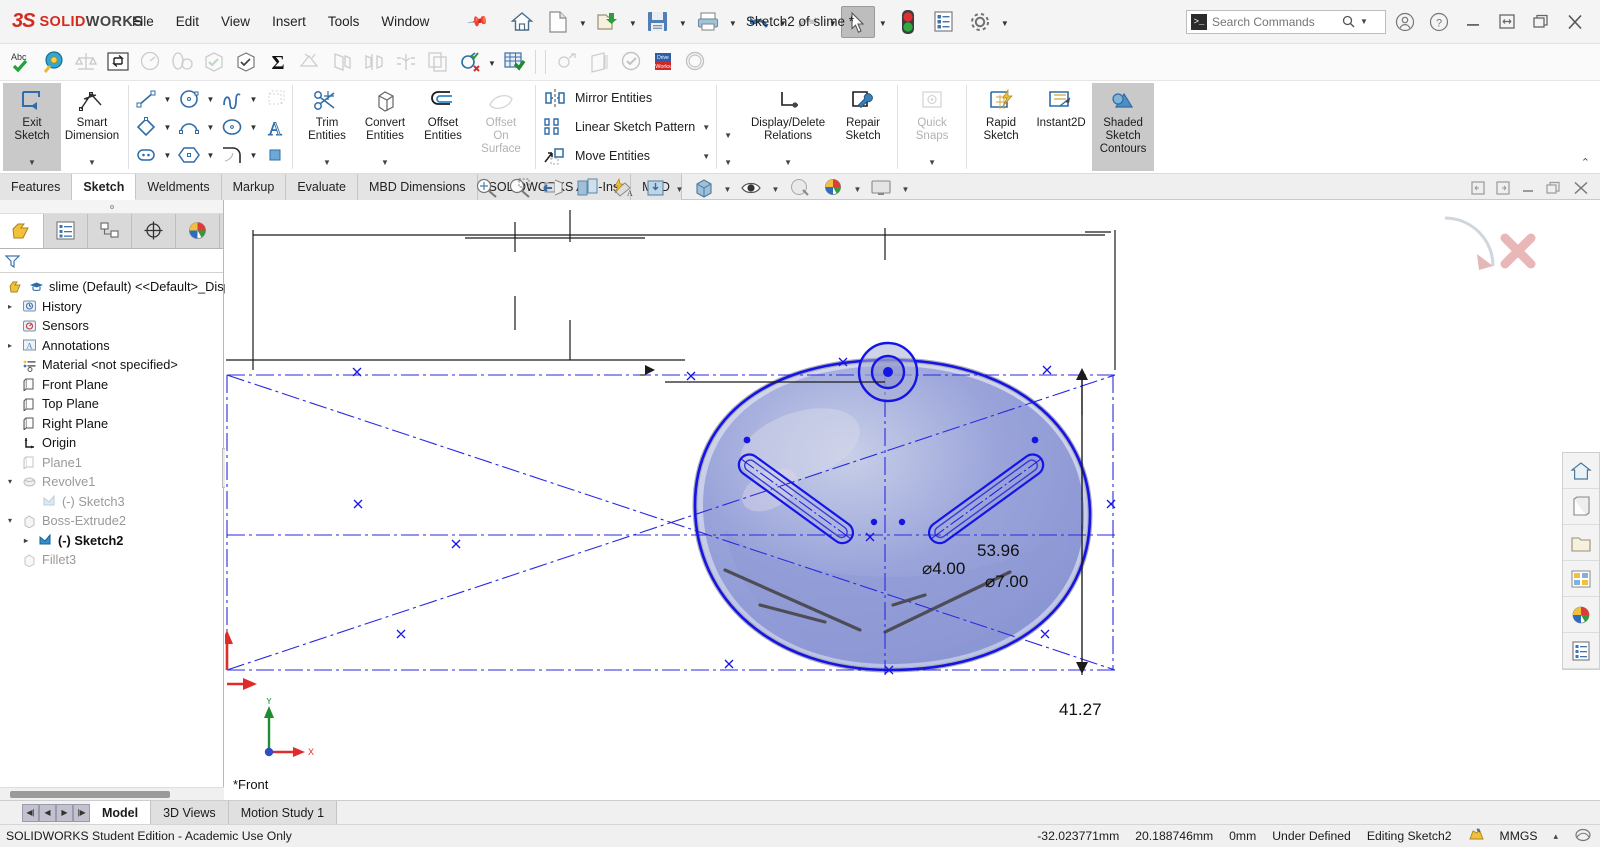  I want to click on spline-tool-caret-icon: ▼, so click(253, 99).